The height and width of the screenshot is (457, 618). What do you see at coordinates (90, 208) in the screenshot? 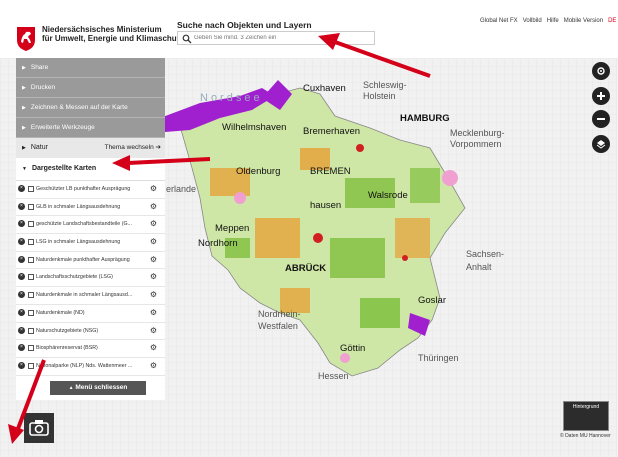
I see `layer-item: × GLB in schmaler Längsausdehnung ⚙` at bounding box center [90, 208].